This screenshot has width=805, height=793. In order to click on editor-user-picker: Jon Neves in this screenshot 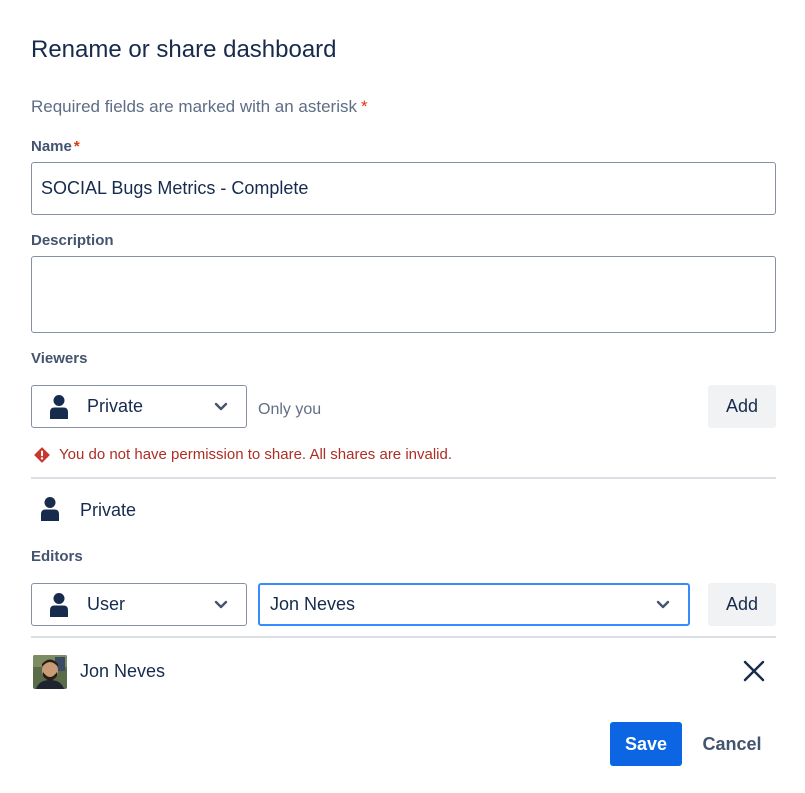, I will do `click(474, 604)`.